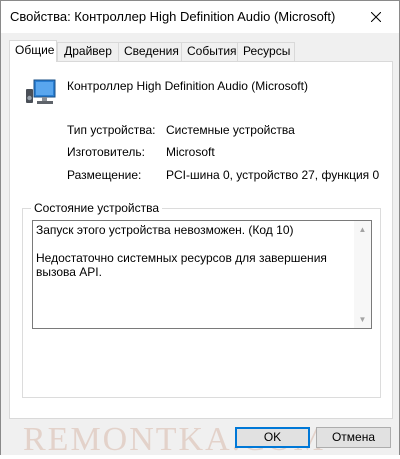 This screenshot has height=459, width=400. I want to click on cancel-button: Отмена, so click(353, 437).